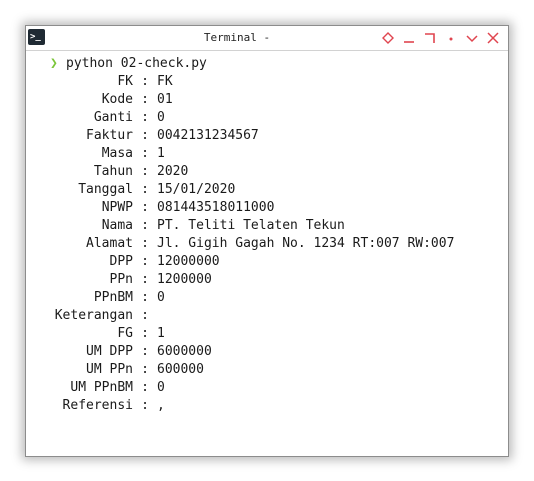  What do you see at coordinates (109, 135) in the screenshot?
I see `field-label: Faktur` at bounding box center [109, 135].